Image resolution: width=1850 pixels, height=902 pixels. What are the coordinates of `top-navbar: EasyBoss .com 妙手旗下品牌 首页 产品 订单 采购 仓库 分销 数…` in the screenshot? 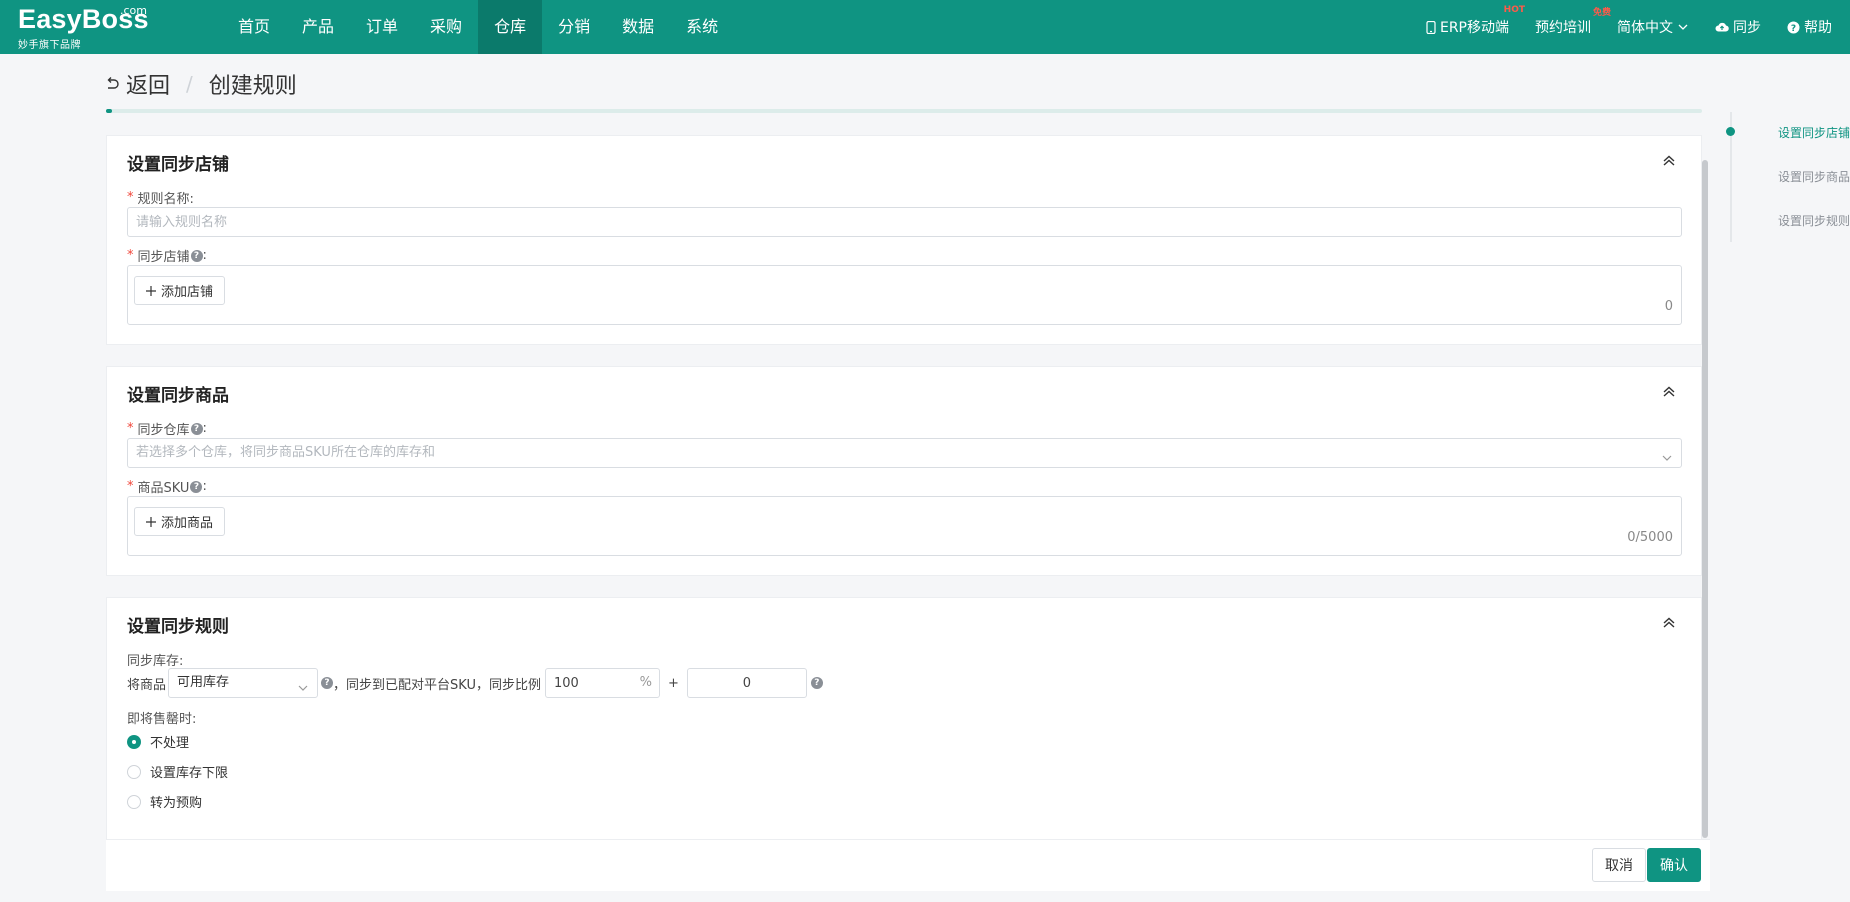 It's located at (925, 27).